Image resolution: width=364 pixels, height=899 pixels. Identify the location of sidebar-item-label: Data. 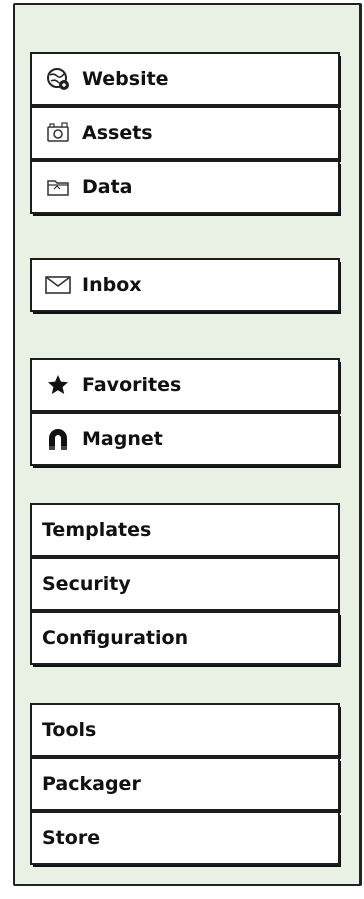
(107, 187).